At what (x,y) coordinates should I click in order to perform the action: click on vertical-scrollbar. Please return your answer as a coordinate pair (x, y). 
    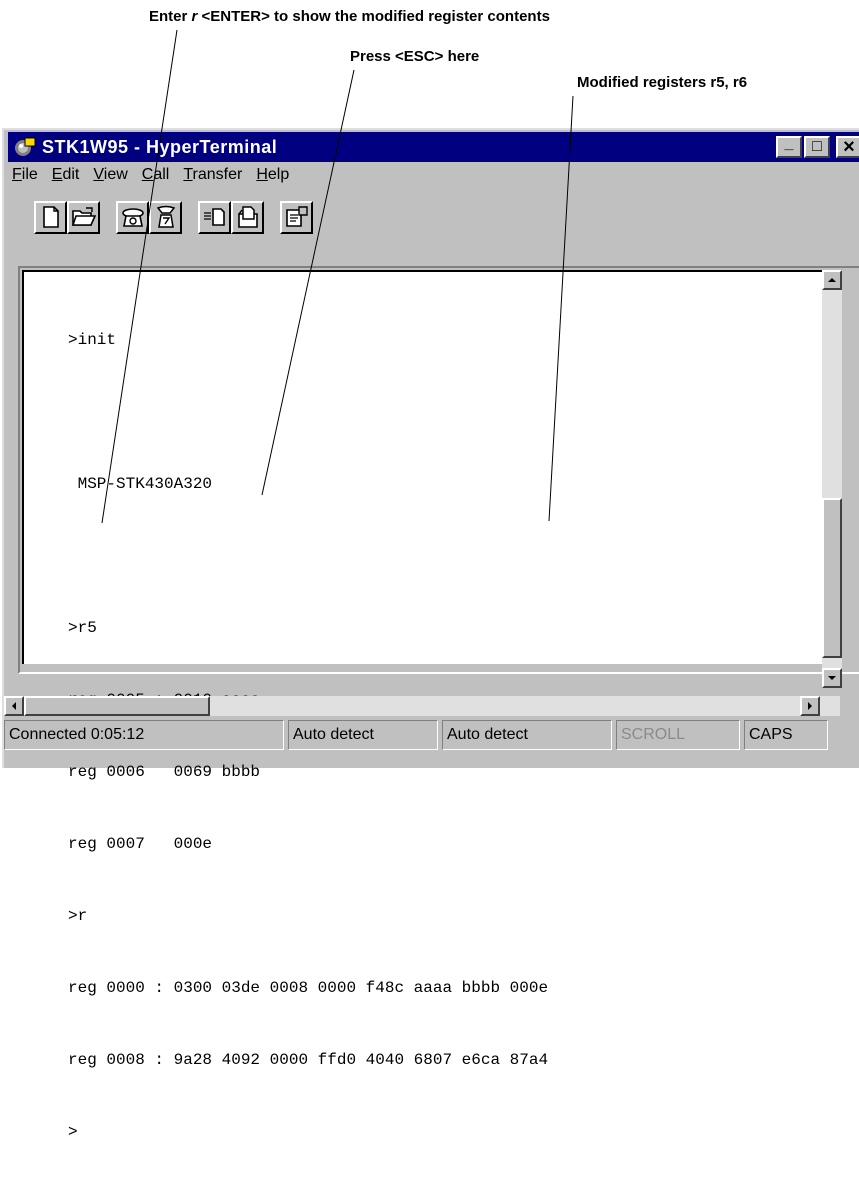
    Looking at the image, I should click on (832, 479).